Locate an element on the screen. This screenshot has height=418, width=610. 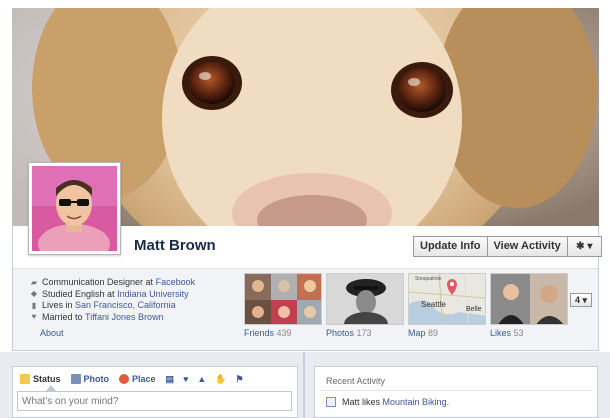
timeline-spine is located at coordinates (304, 385).